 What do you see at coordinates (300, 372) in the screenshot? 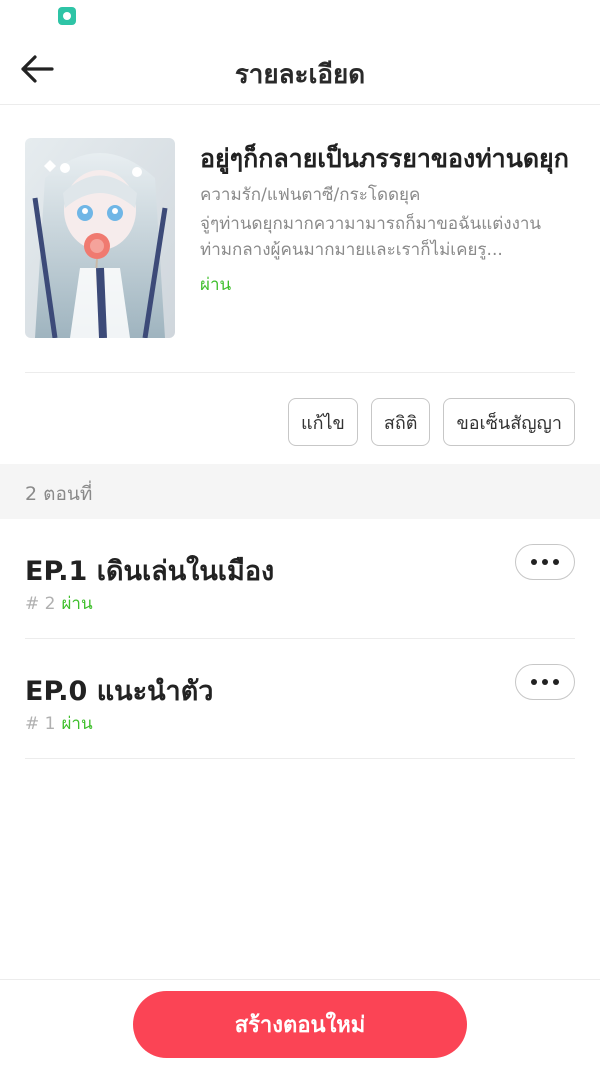
I see `divider` at bounding box center [300, 372].